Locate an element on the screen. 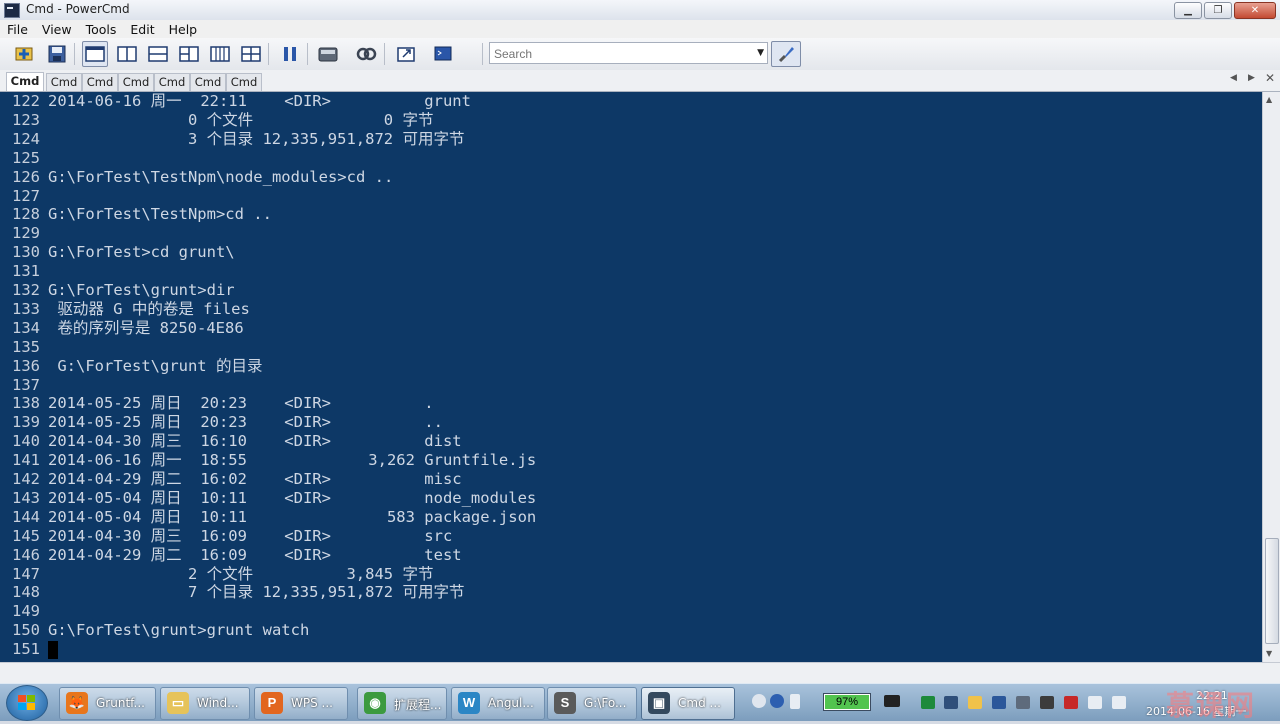 Image resolution: width=1280 pixels, height=724 pixels. menu-file: File is located at coordinates (17, 29).